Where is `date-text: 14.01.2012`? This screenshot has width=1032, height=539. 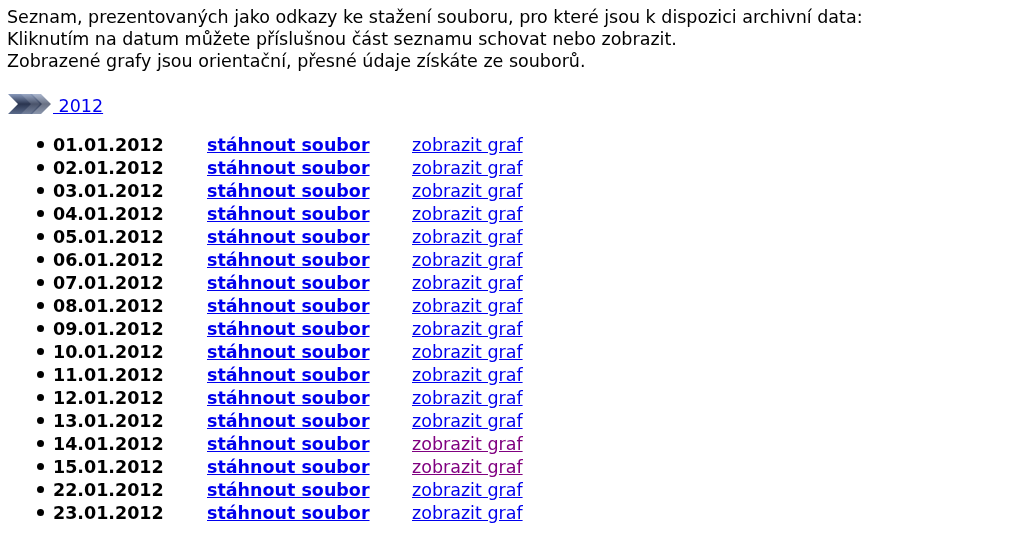
date-text: 14.01.2012 is located at coordinates (109, 443).